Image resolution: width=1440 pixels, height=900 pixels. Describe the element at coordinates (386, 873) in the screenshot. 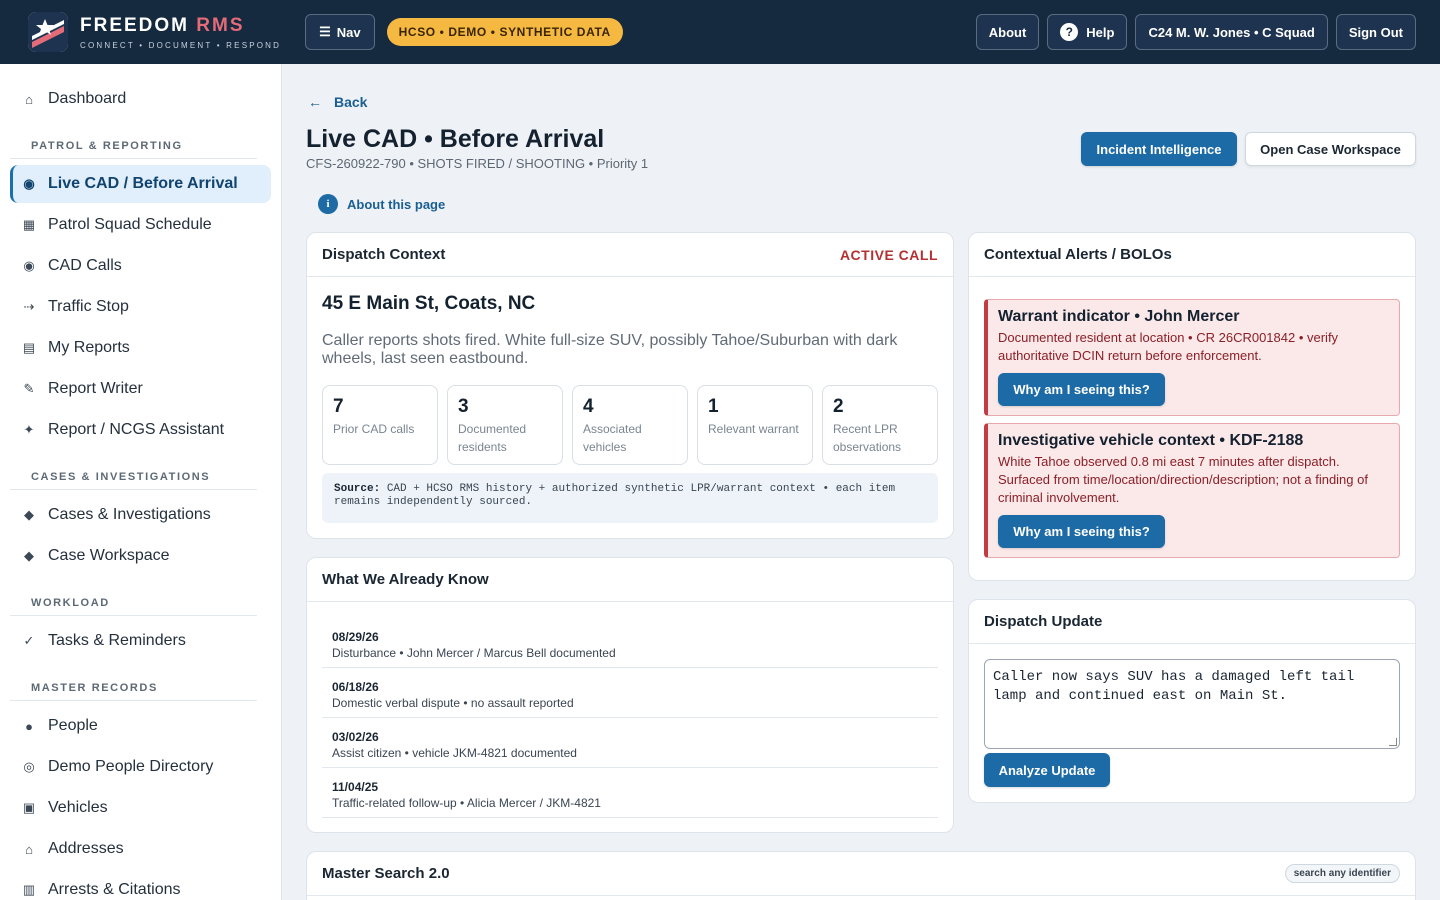

I see `card-title: Master Search 2.0` at that location.